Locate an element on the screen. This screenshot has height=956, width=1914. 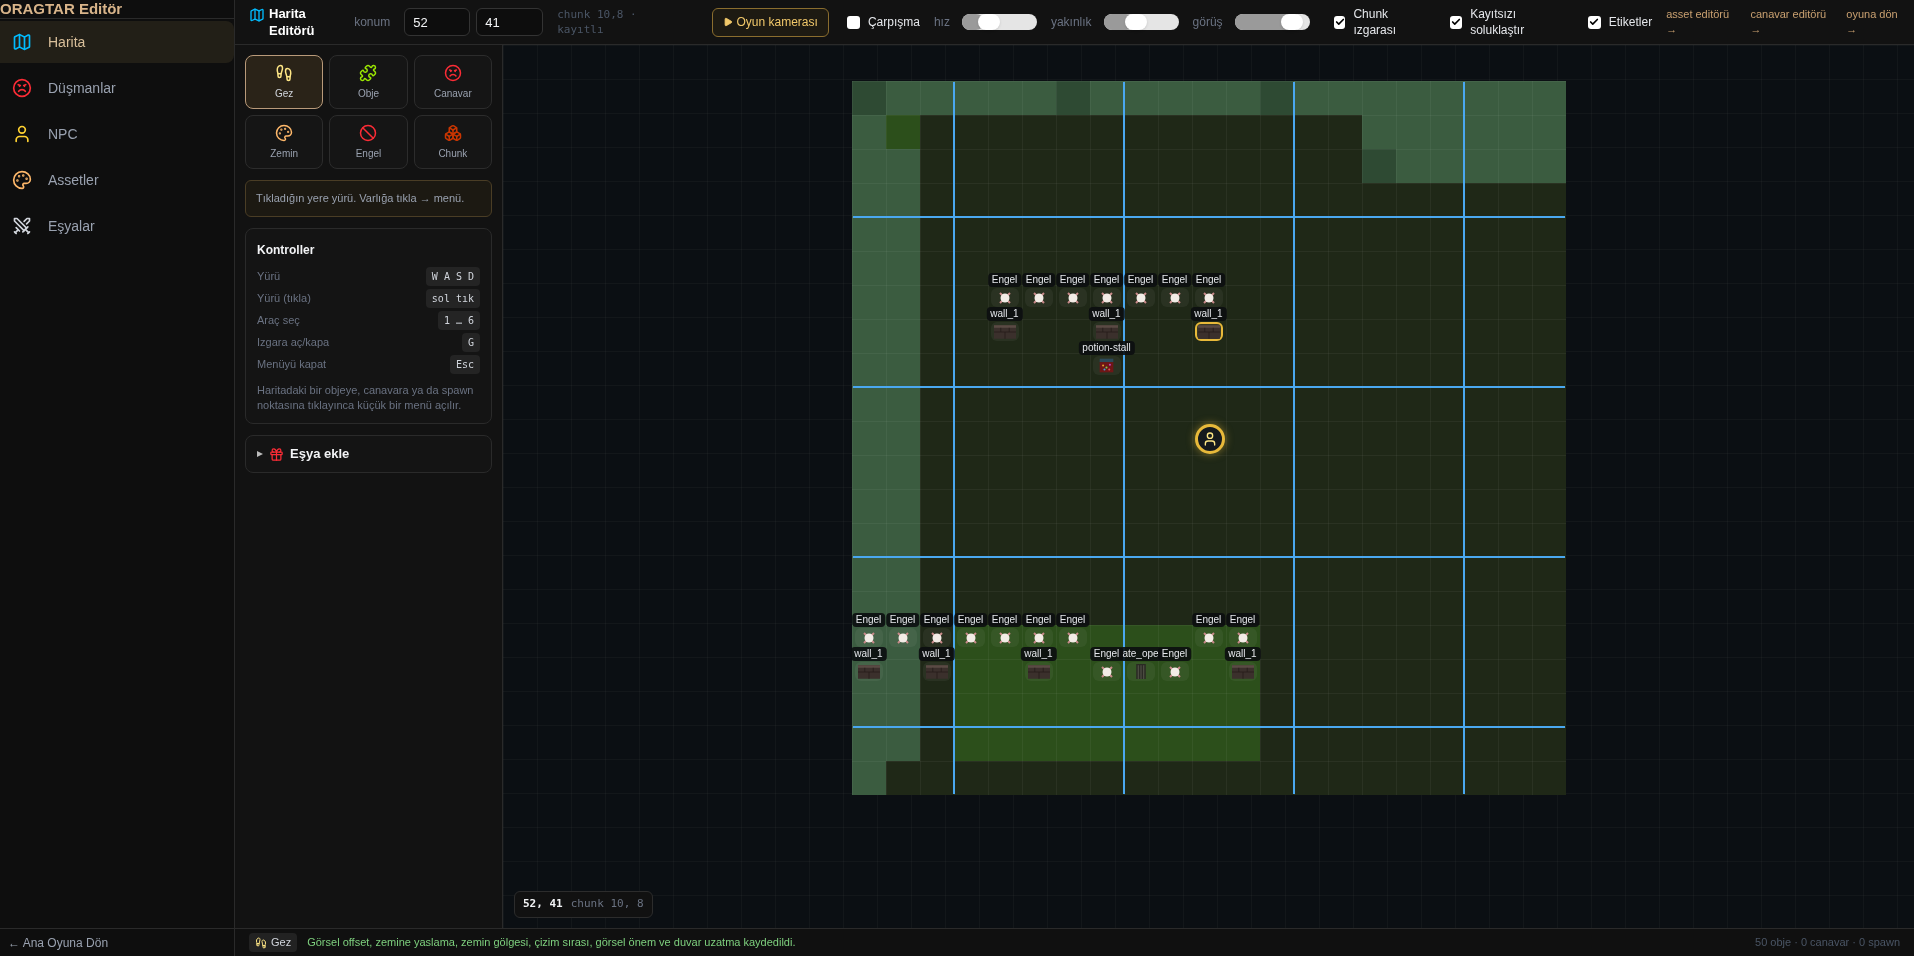
back-link: ← Ana Oyuna Dön is located at coordinates (58, 942).